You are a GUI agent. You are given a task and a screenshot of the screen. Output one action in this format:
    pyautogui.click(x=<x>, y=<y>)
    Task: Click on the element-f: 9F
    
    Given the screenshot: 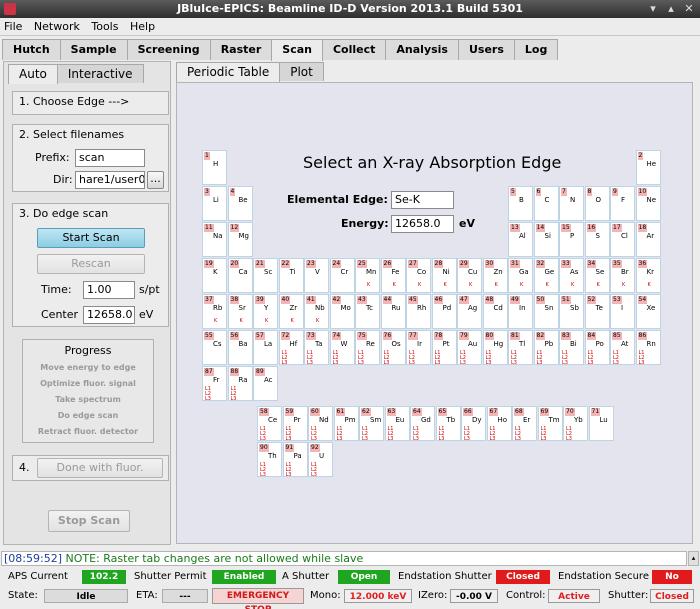 What is the action you would take?
    pyautogui.click(x=622, y=203)
    